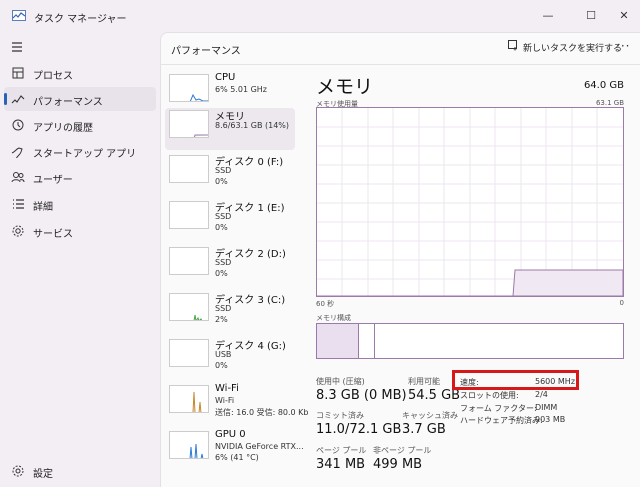 This screenshot has height=487, width=640. Describe the element at coordinates (18, 471) in the screenshot. I see `gear-icon` at that location.